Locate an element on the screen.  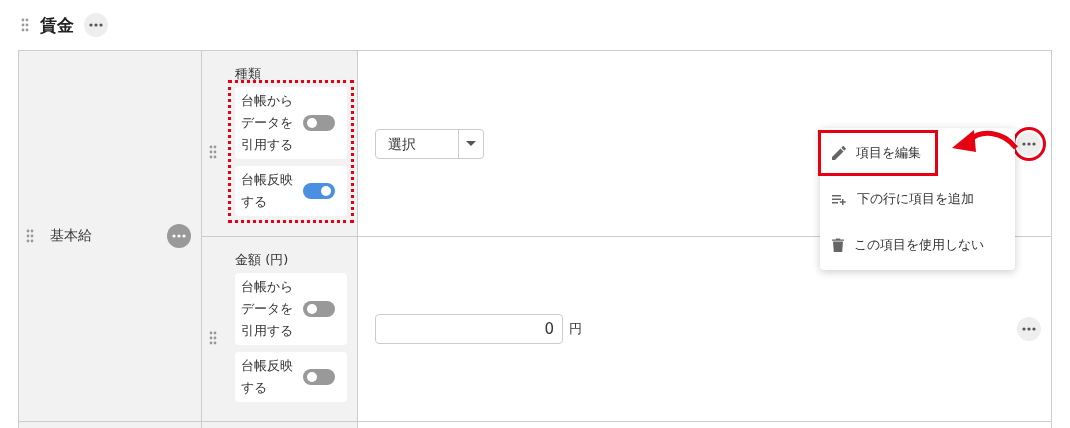
unit-label: 円 is located at coordinates (575, 329).